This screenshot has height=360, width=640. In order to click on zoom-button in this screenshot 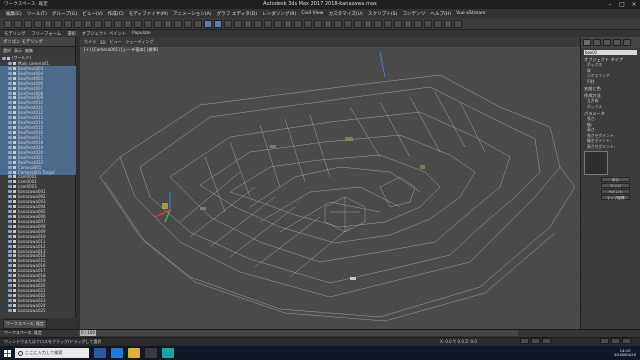, I will do `click(604, 341)`.